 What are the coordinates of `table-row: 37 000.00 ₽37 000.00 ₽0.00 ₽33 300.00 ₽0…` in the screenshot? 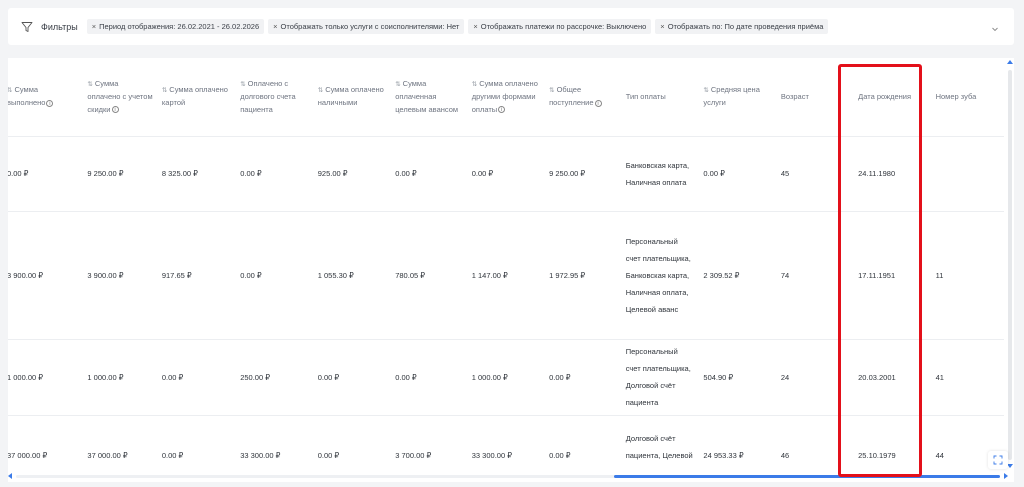 It's located at (506, 442).